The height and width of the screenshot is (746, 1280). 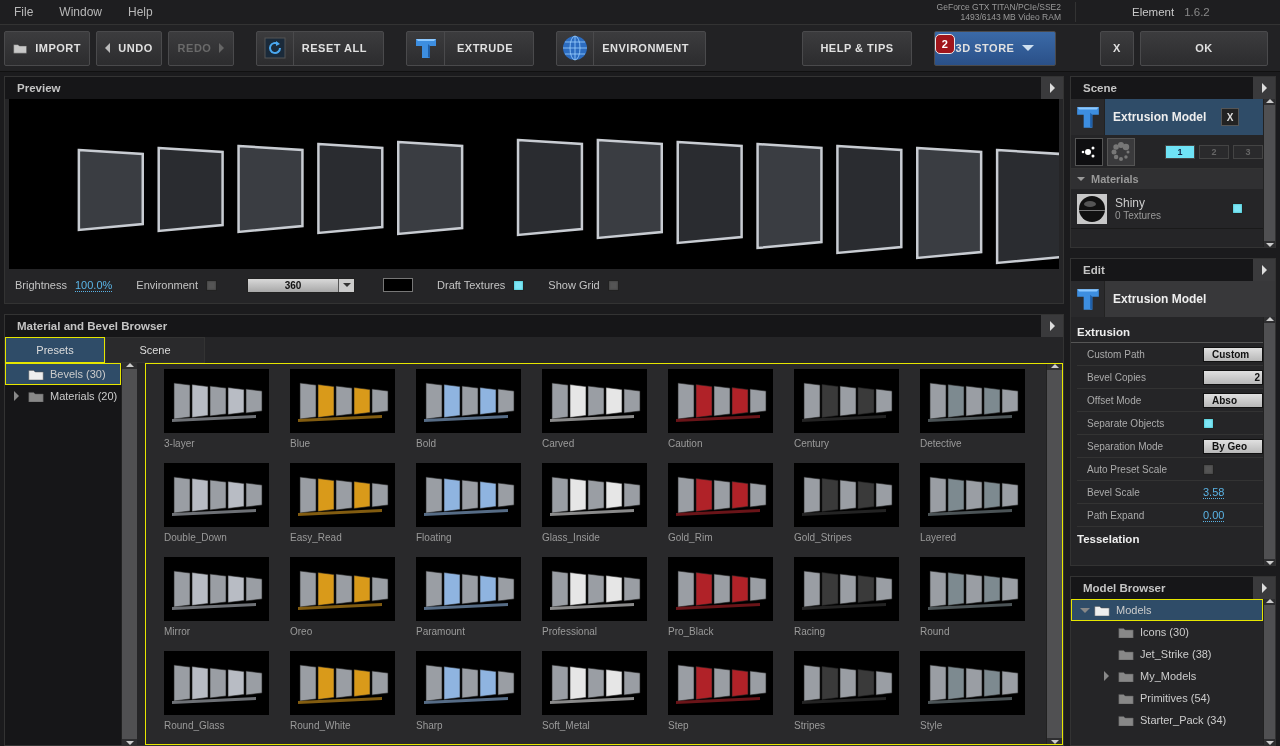 I want to click on tree-item: Icons (30), so click(x=1167, y=632).